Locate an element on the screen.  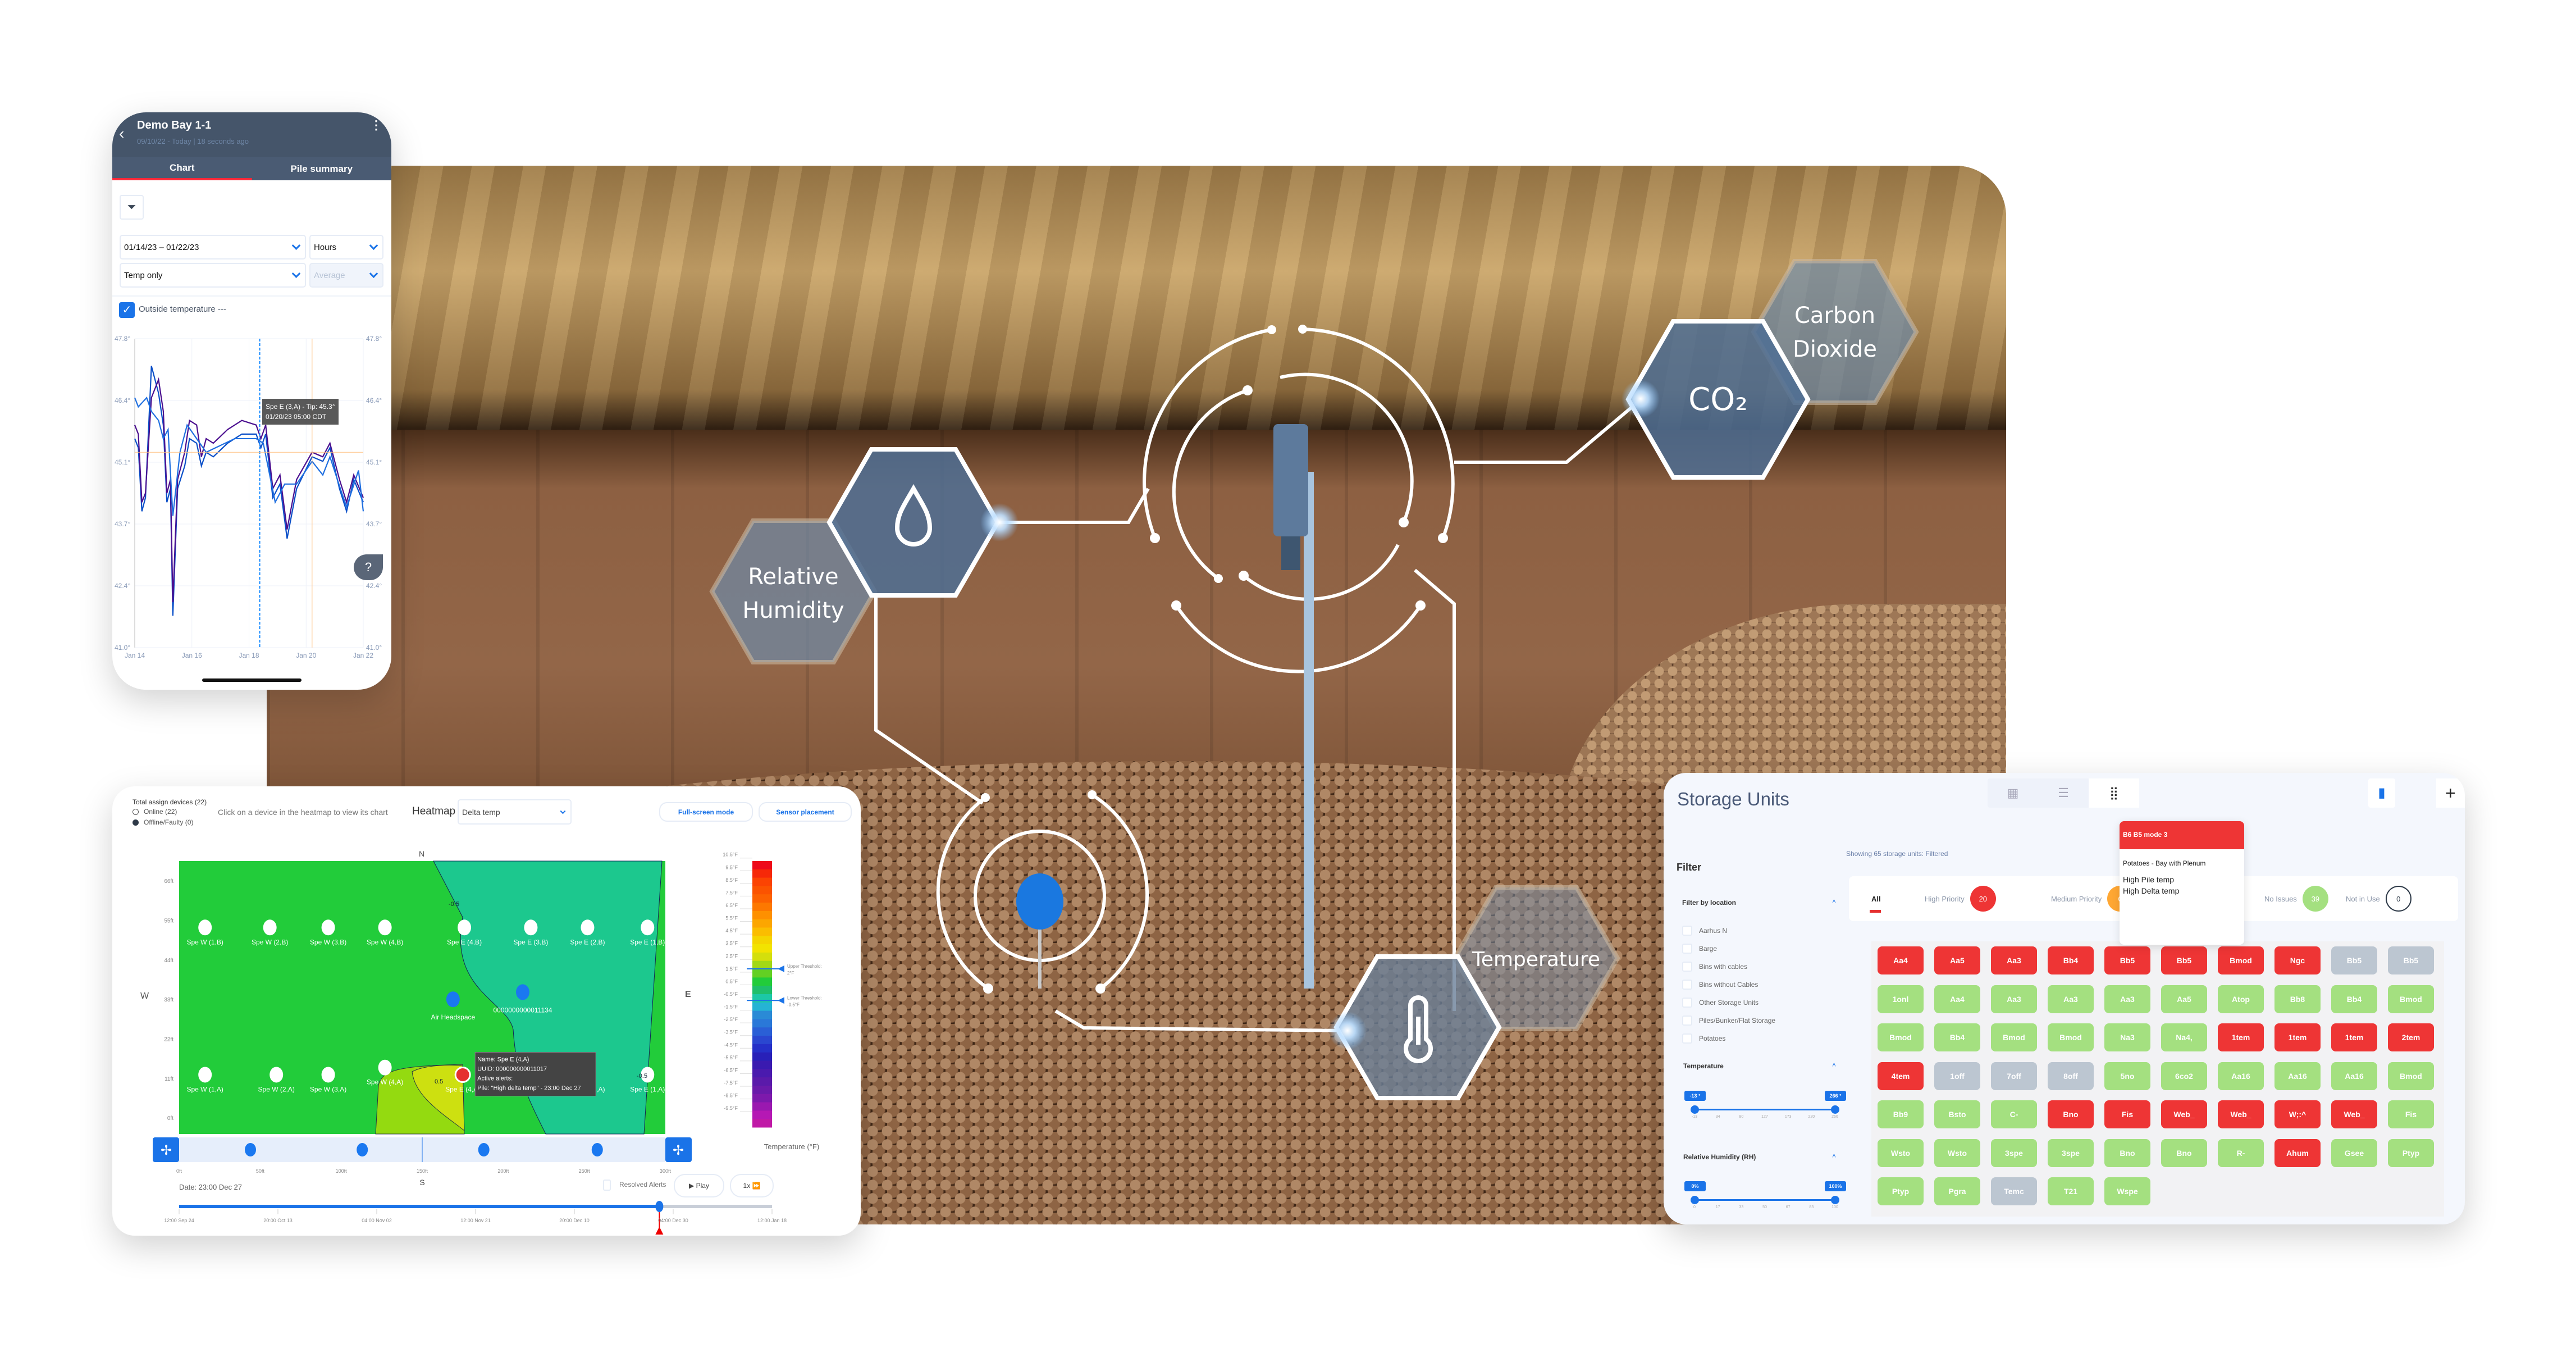
storage-unit-tile: Atop is located at coordinates (2241, 999).